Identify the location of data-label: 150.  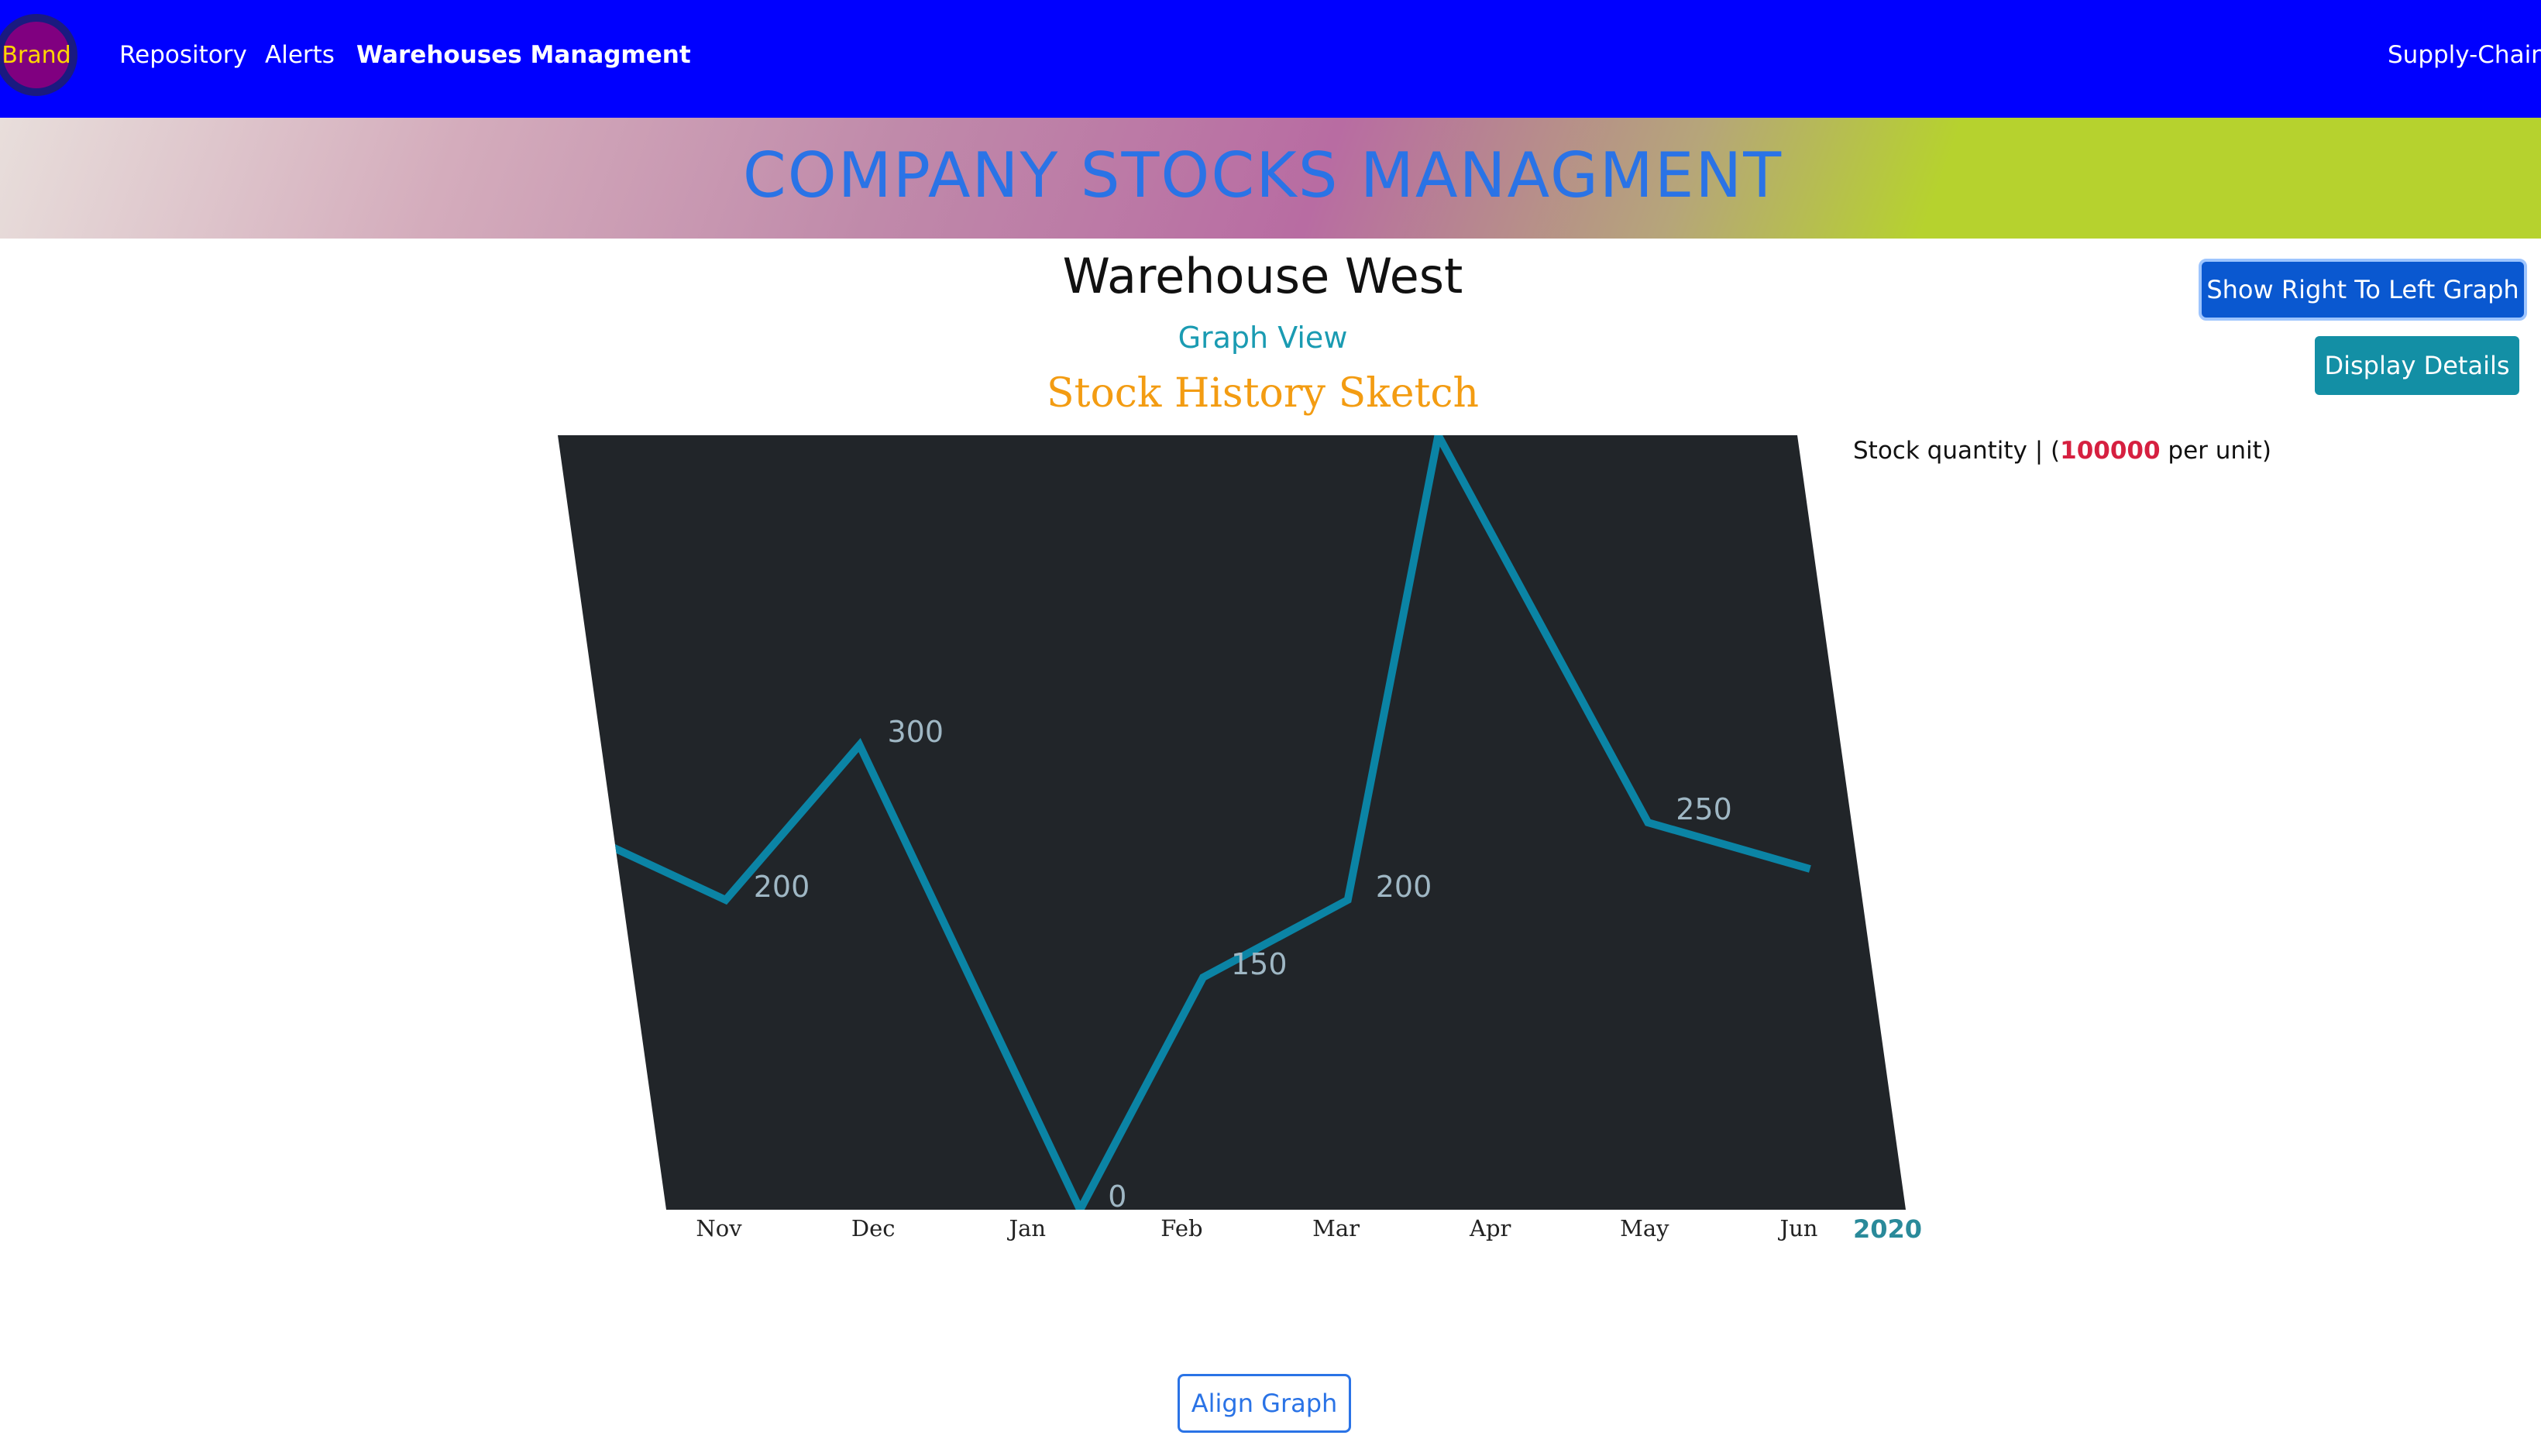
(1259, 964).